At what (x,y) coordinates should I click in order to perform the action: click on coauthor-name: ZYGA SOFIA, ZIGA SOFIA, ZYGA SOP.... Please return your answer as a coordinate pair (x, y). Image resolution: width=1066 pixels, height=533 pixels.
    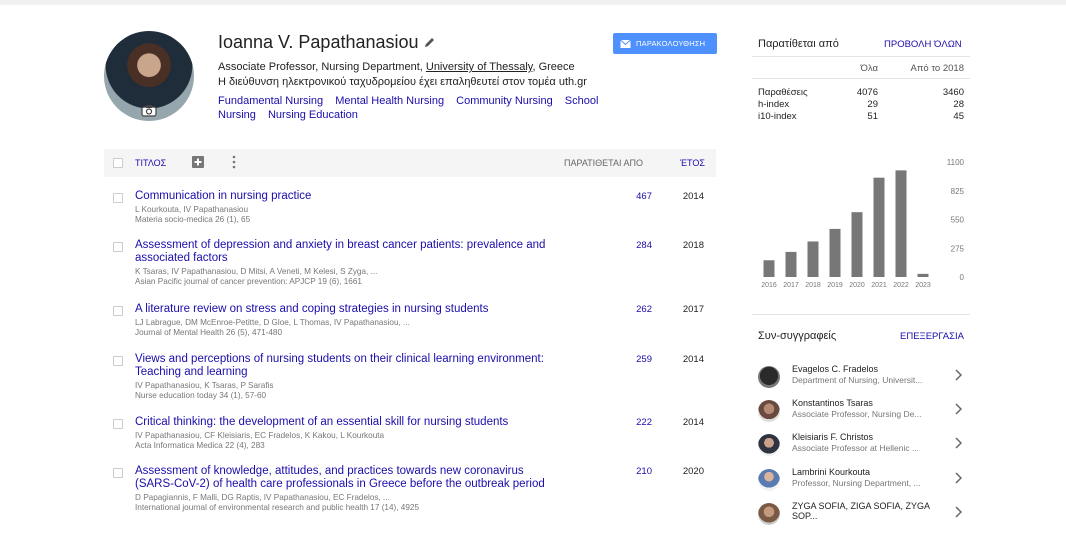
    Looking at the image, I should click on (861, 511).